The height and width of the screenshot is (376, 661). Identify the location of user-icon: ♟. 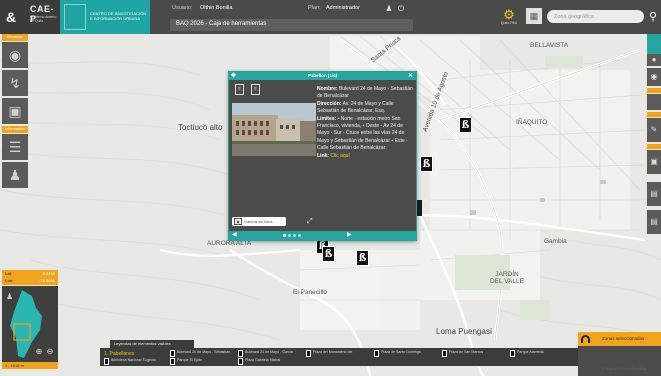
(389, 9).